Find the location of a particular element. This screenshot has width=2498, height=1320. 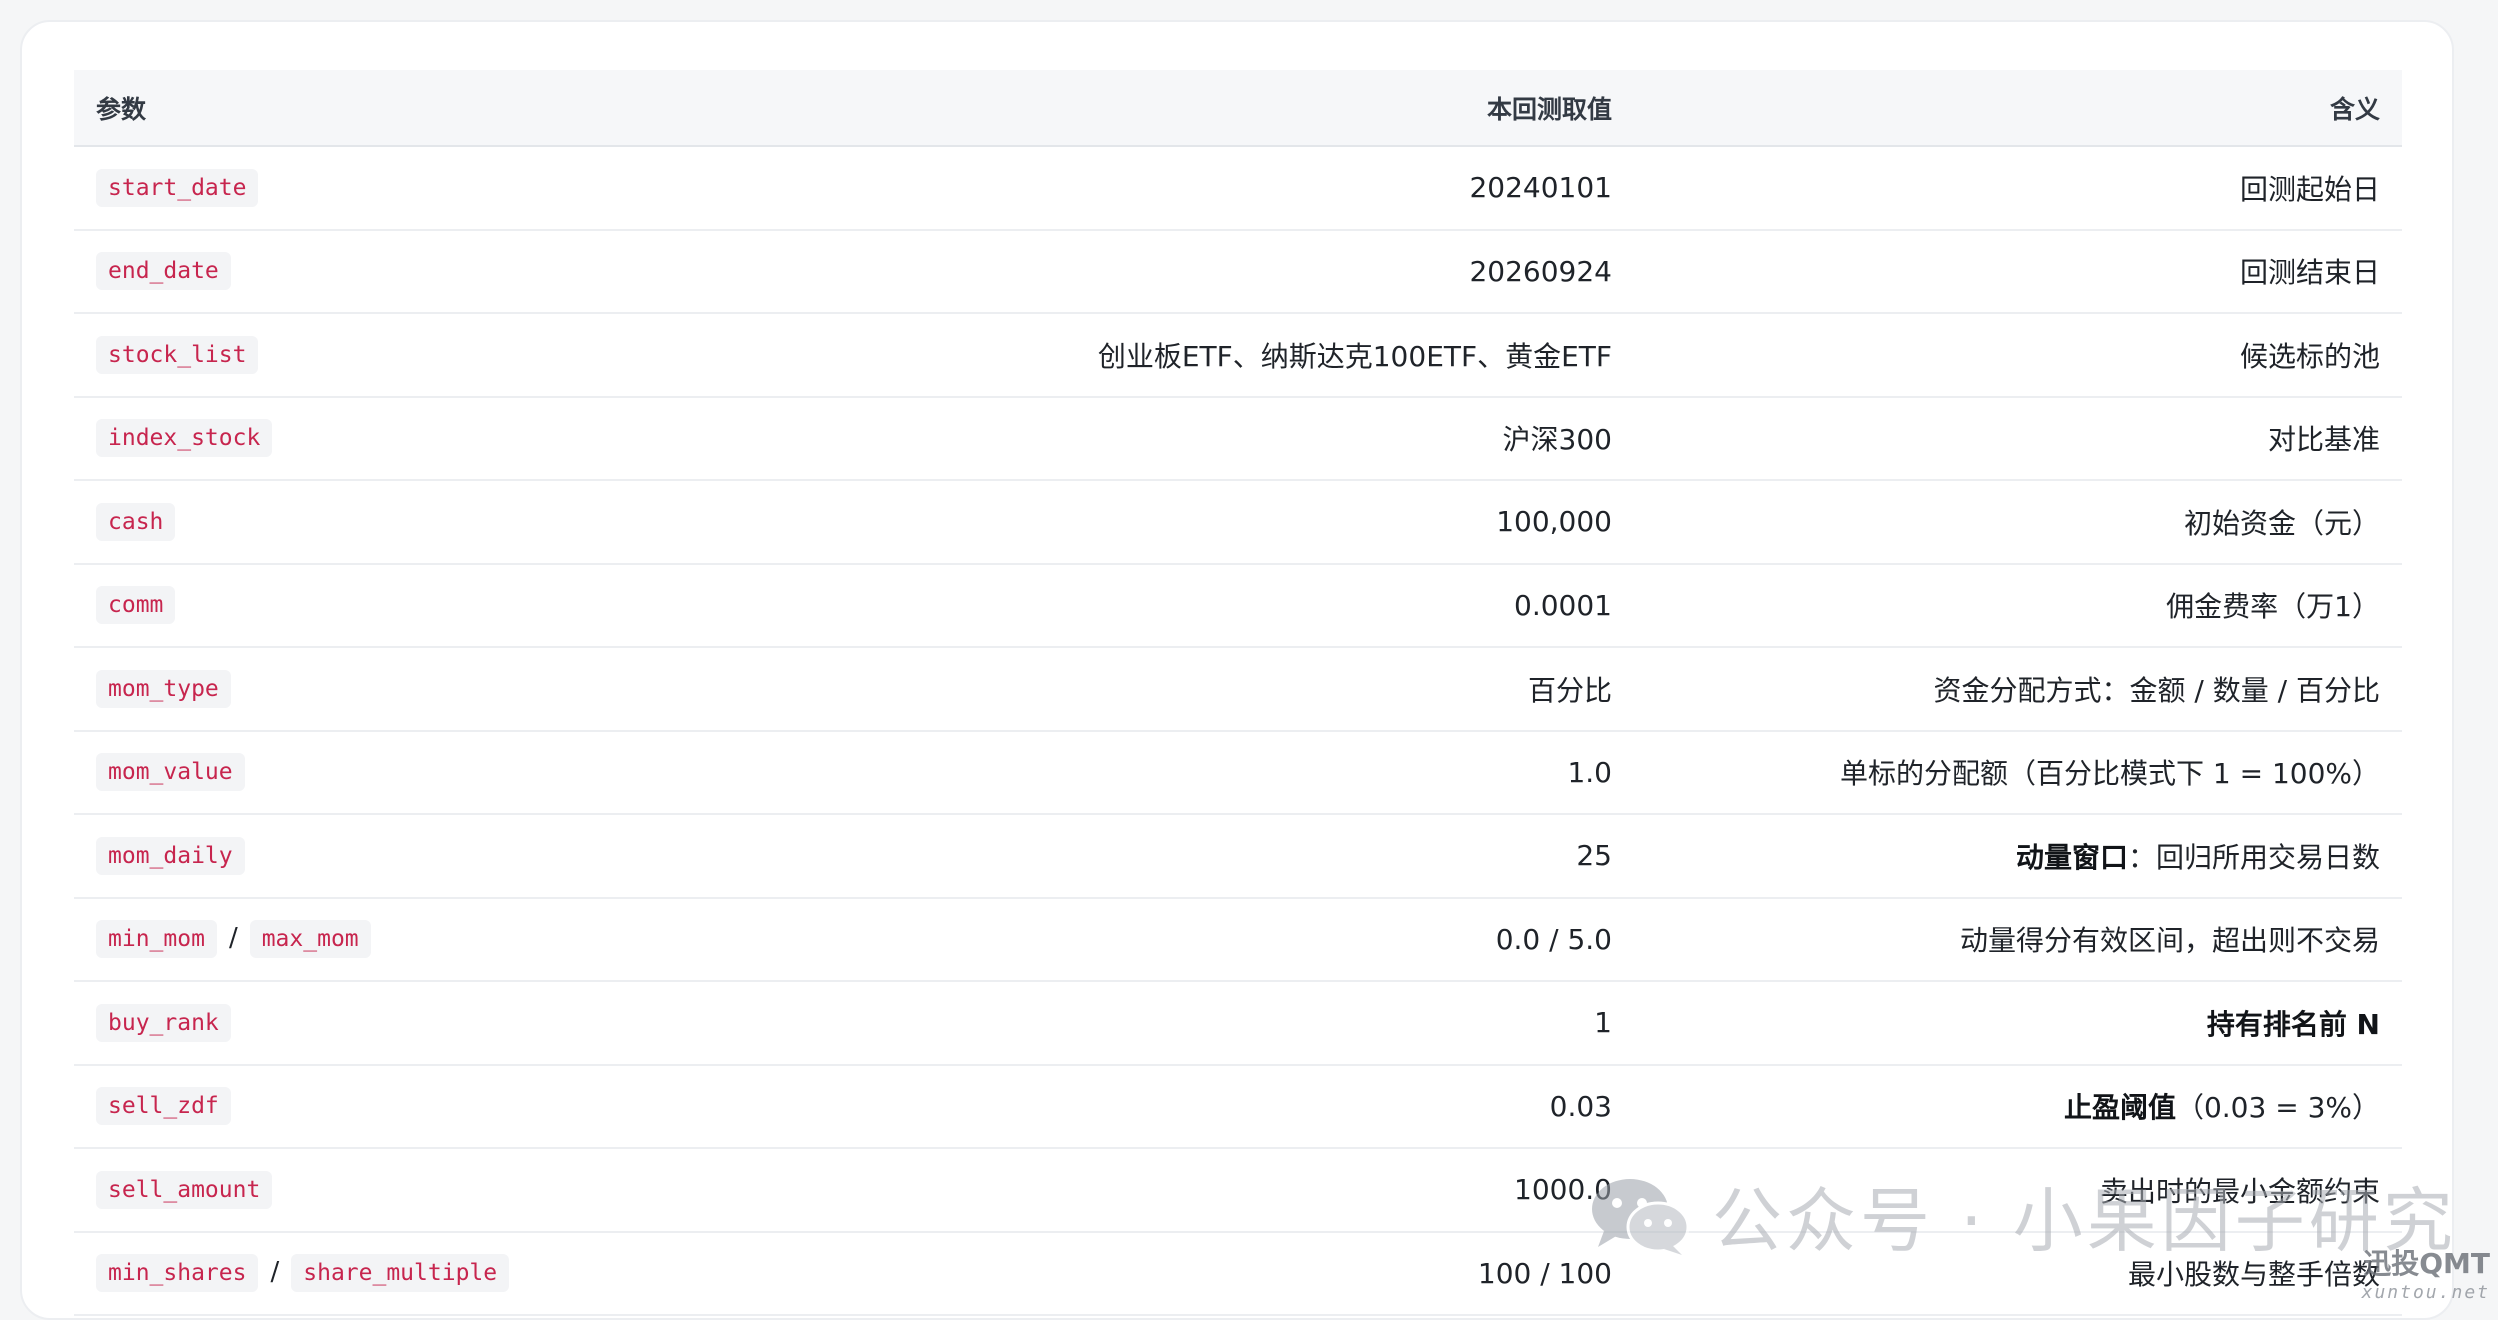

meaning-emphasis: 止盈阈值 is located at coordinates (2119, 1108).